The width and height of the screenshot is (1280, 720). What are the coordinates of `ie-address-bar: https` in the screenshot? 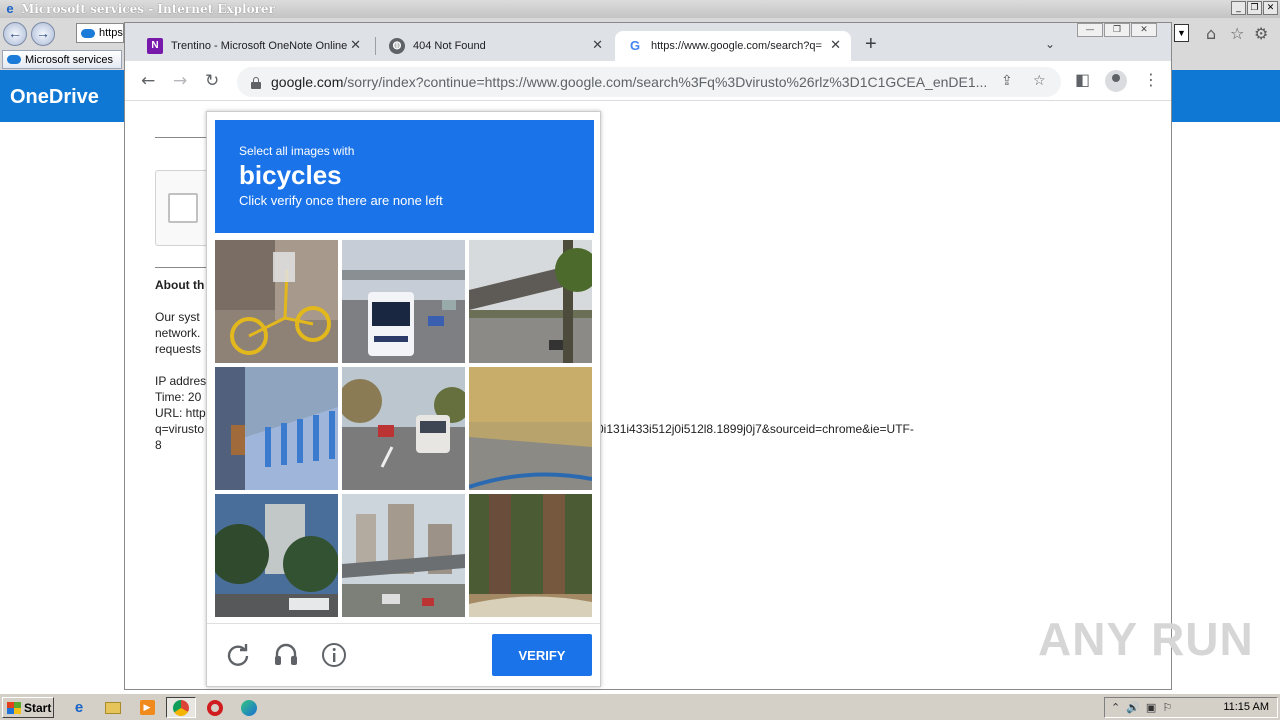 It's located at (100, 33).